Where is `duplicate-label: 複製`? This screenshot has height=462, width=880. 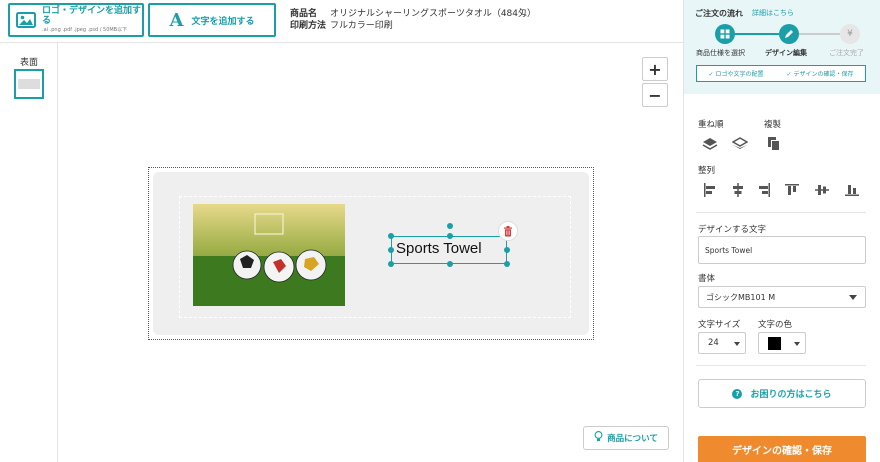
duplicate-label: 複製 is located at coordinates (773, 125).